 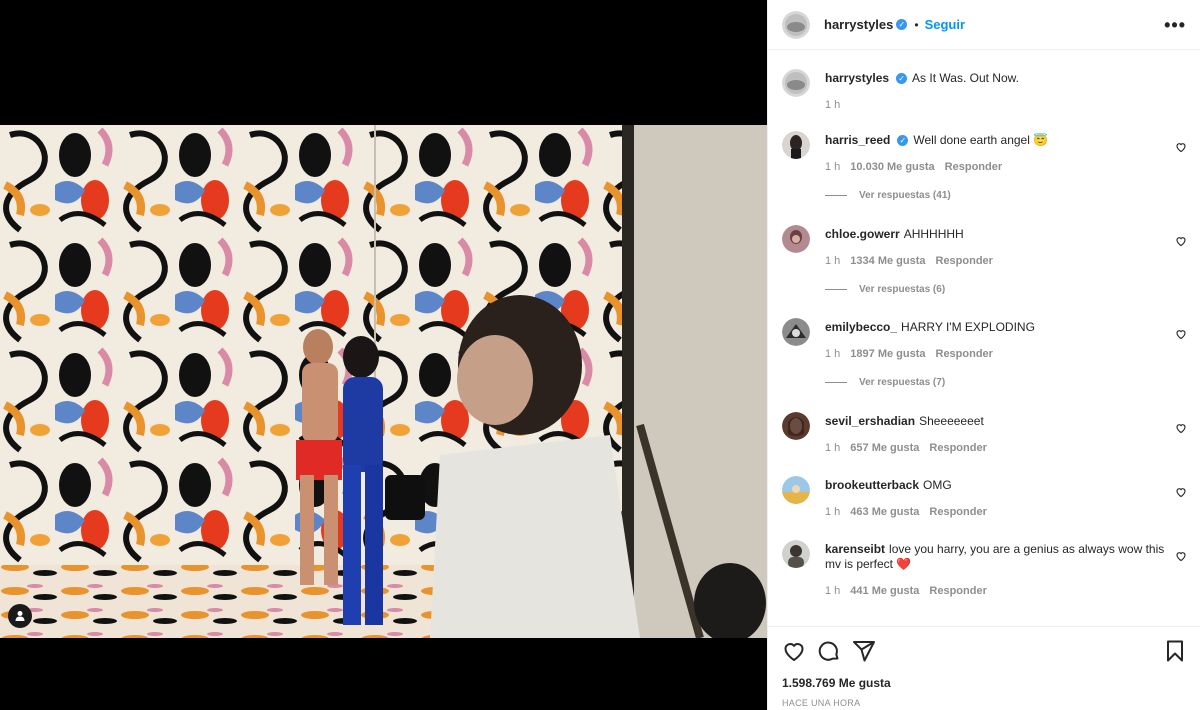 What do you see at coordinates (794, 651) in the screenshot?
I see `heart-icon` at bounding box center [794, 651].